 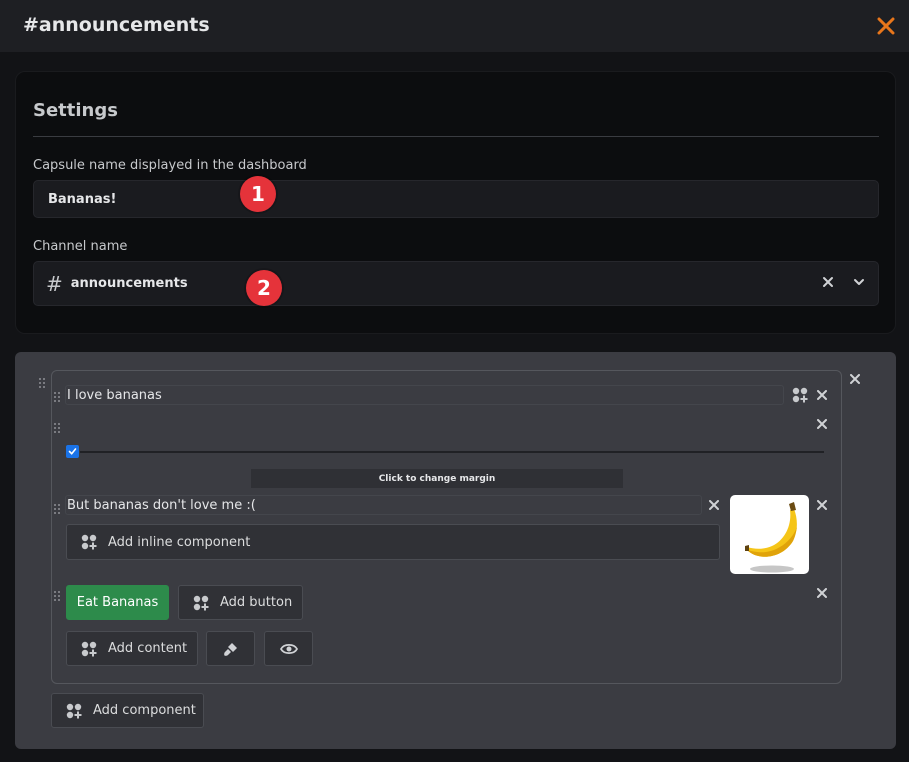 What do you see at coordinates (456, 199) in the screenshot?
I see `capsule-name-input: Bananas!` at bounding box center [456, 199].